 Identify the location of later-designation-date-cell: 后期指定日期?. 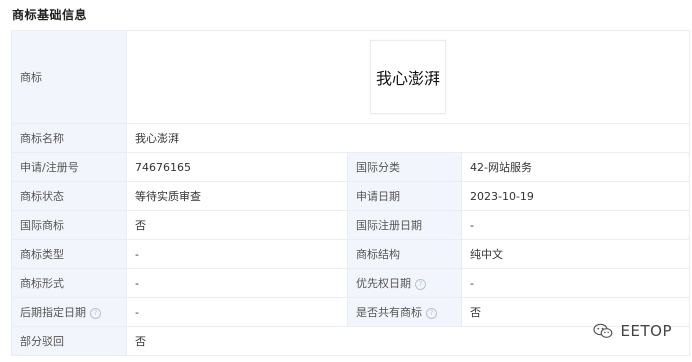
(69, 312).